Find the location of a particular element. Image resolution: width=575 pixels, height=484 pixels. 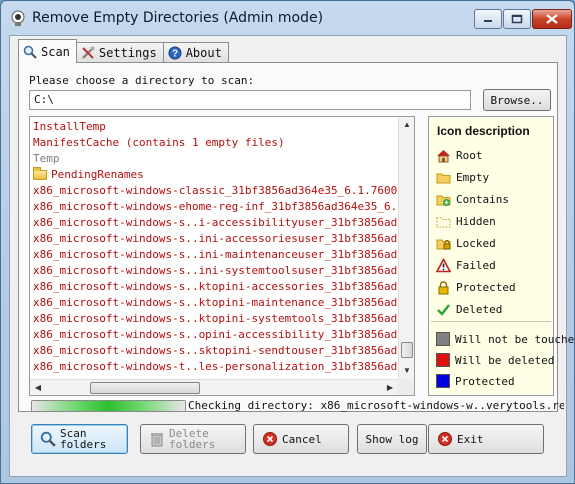

legend-item-failed: Failed is located at coordinates (466, 265).